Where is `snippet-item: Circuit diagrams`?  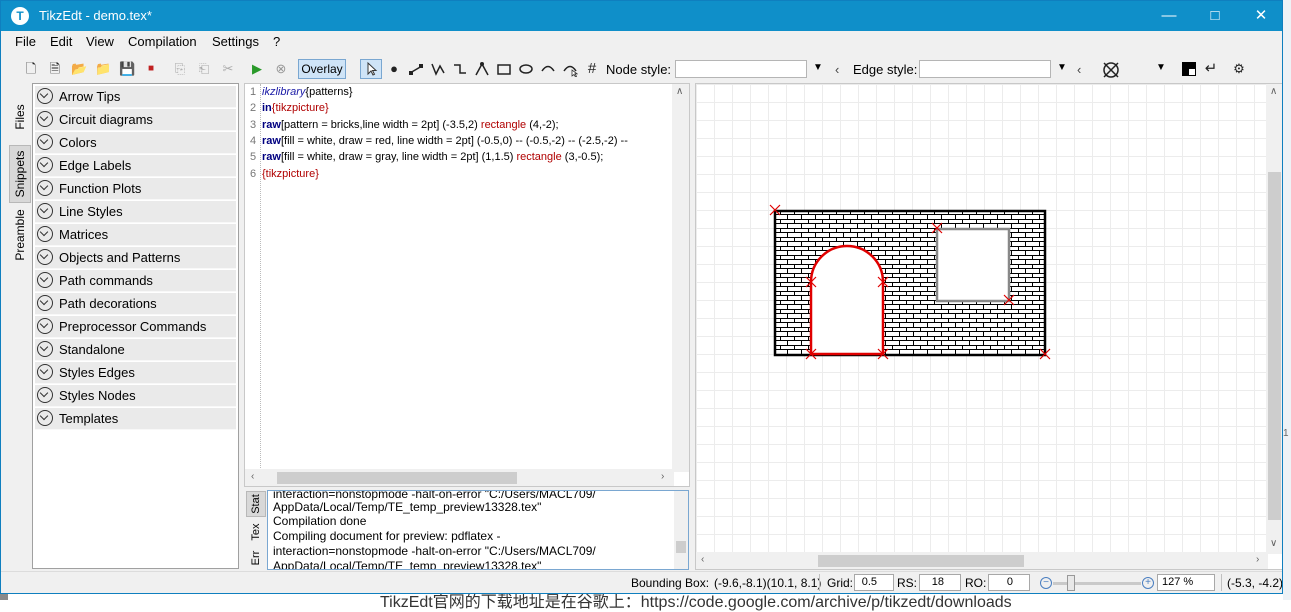
snippet-item: Circuit diagrams is located at coordinates (135, 120).